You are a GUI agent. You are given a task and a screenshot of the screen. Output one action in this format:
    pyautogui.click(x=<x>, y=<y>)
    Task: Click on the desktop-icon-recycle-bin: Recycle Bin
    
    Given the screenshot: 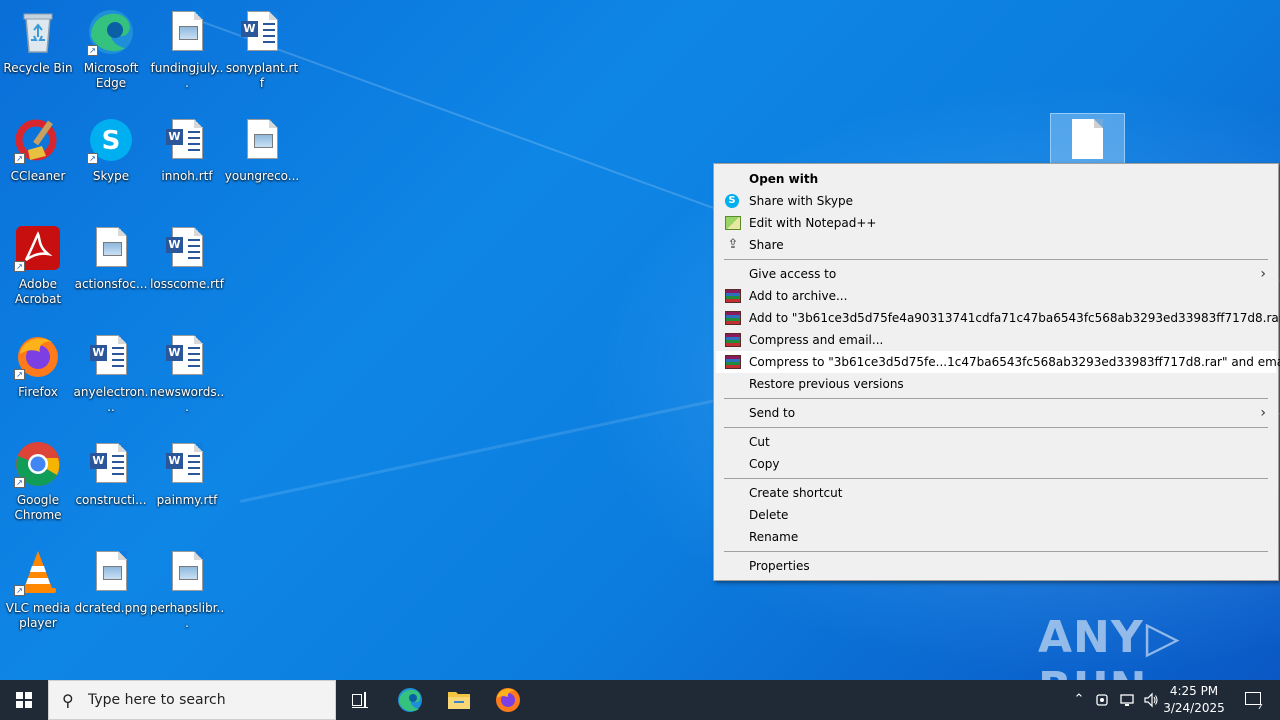 What is the action you would take?
    pyautogui.click(x=38, y=42)
    